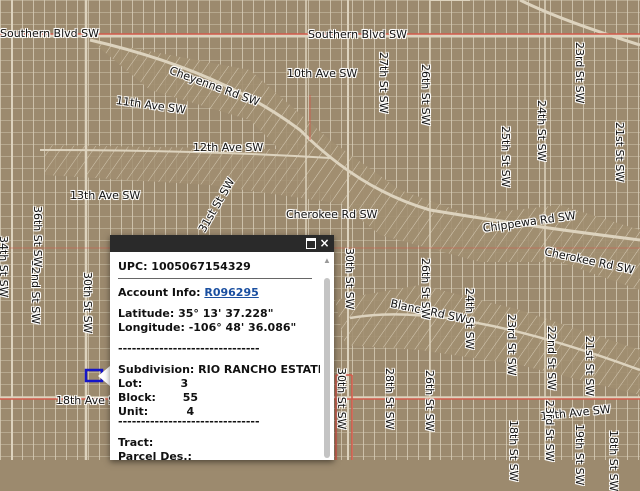 The image size is (640, 491). What do you see at coordinates (5, 267) in the screenshot?
I see `street-label: 34th St SW` at bounding box center [5, 267].